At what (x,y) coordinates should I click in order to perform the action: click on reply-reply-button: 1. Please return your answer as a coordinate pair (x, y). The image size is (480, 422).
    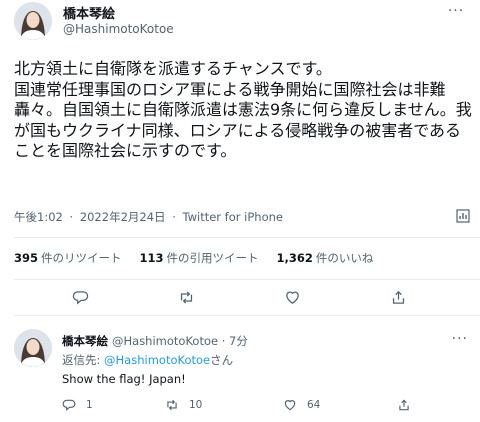
    Looking at the image, I should click on (77, 405).